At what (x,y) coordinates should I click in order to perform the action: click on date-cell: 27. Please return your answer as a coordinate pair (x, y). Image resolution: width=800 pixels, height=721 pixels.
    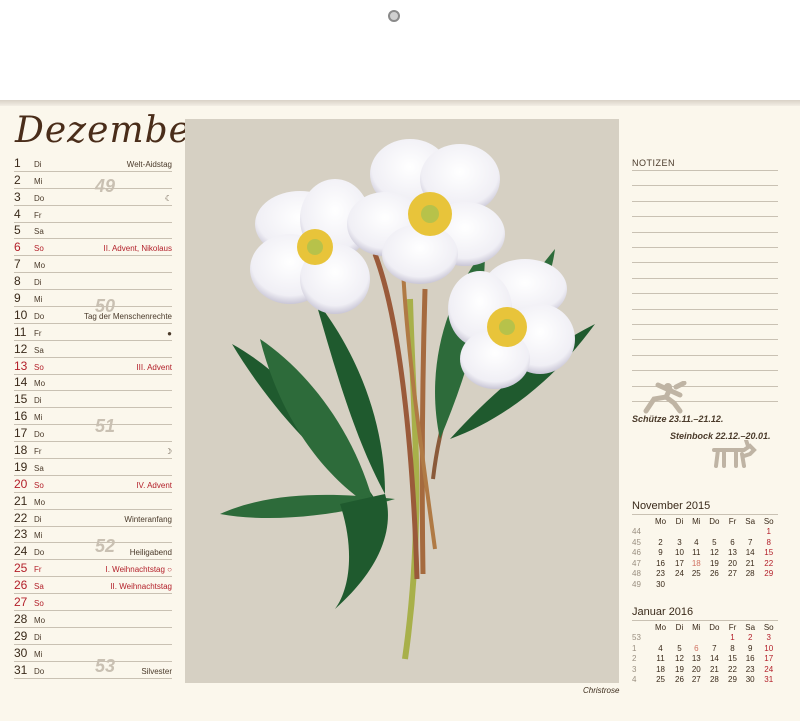
    Looking at the image, I should click on (696, 680).